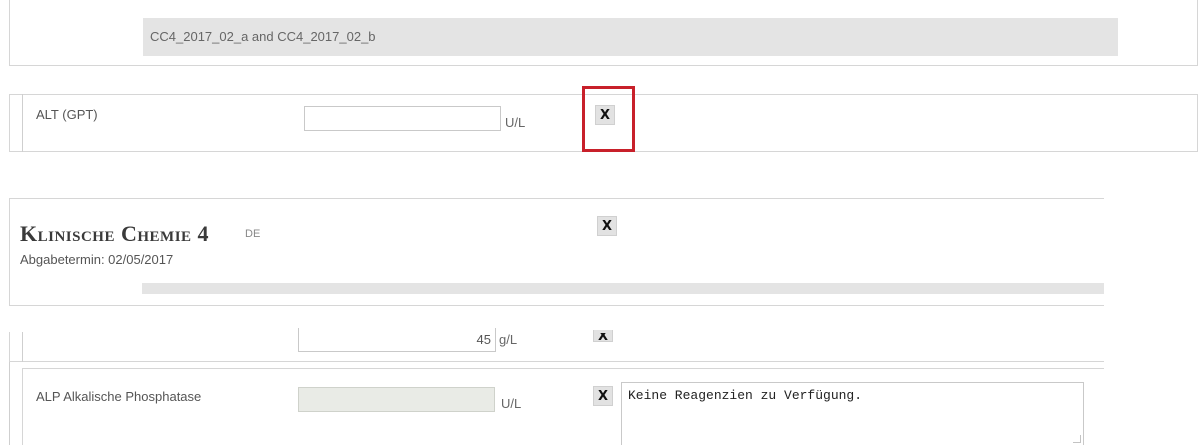 This screenshot has width=1198, height=445. I want to click on alt-row-left-border, so click(22, 123).